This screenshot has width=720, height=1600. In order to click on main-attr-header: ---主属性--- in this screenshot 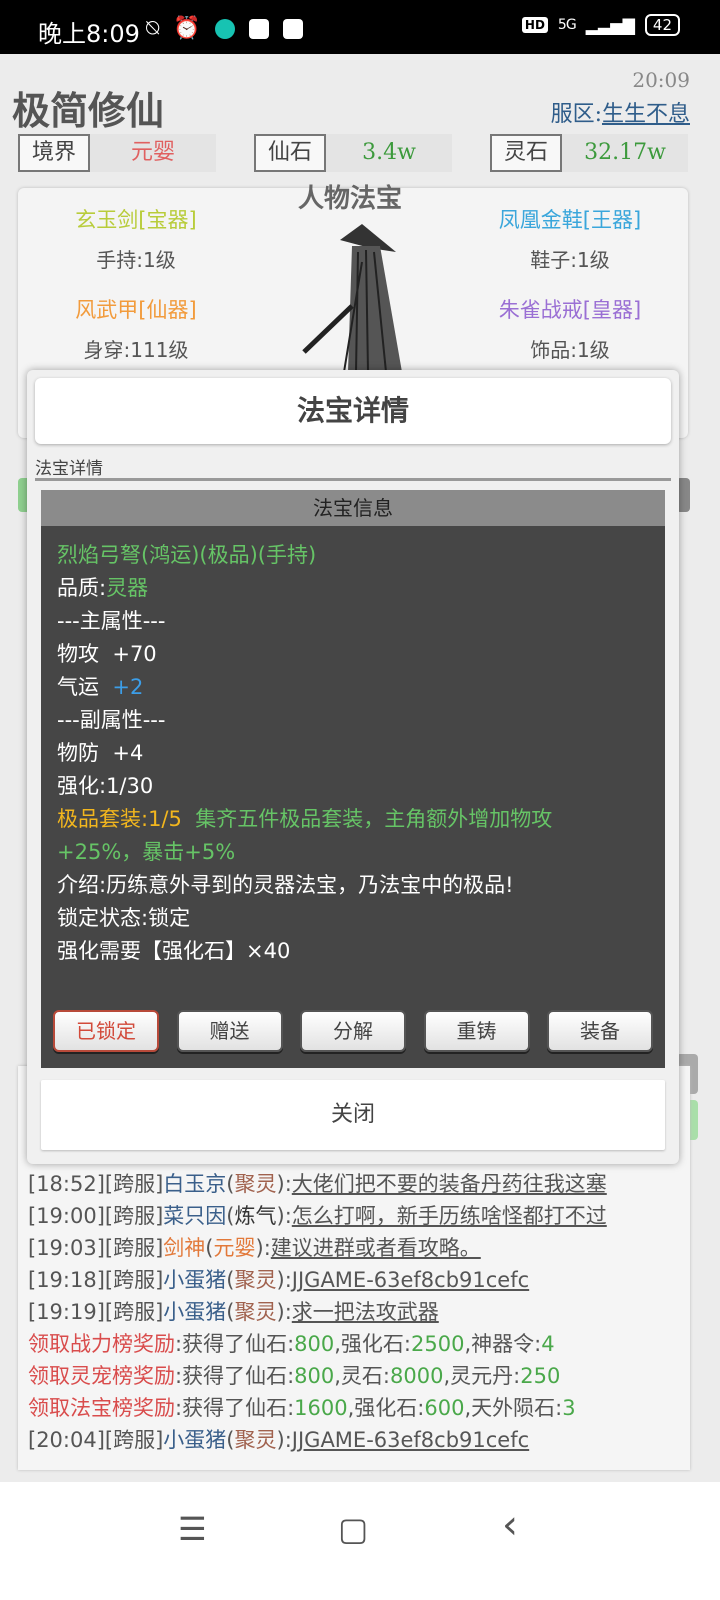, I will do `click(111, 621)`.